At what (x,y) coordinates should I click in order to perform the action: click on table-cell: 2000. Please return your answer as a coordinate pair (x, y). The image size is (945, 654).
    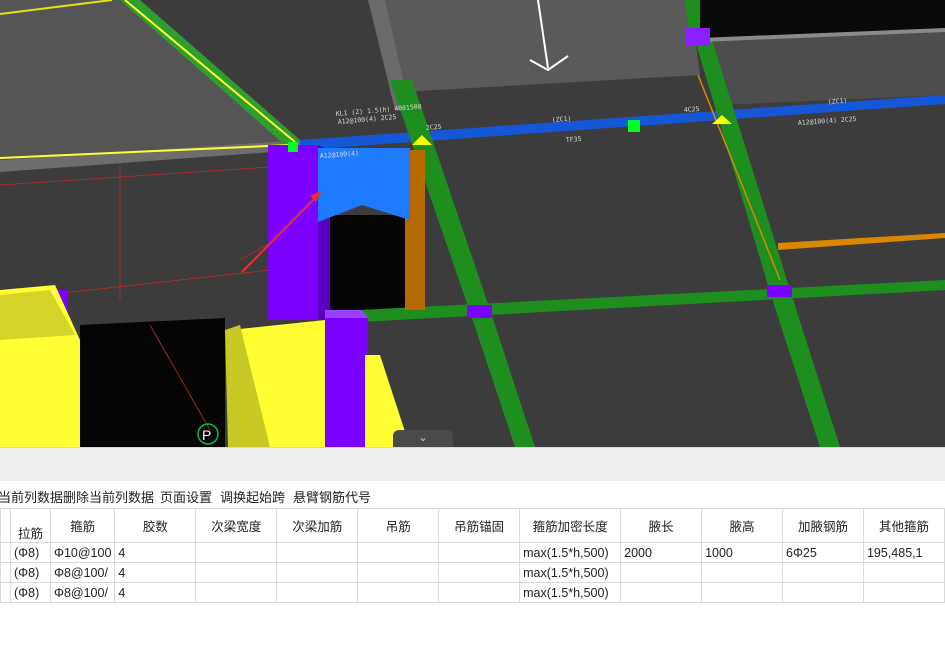
    Looking at the image, I should click on (661, 552).